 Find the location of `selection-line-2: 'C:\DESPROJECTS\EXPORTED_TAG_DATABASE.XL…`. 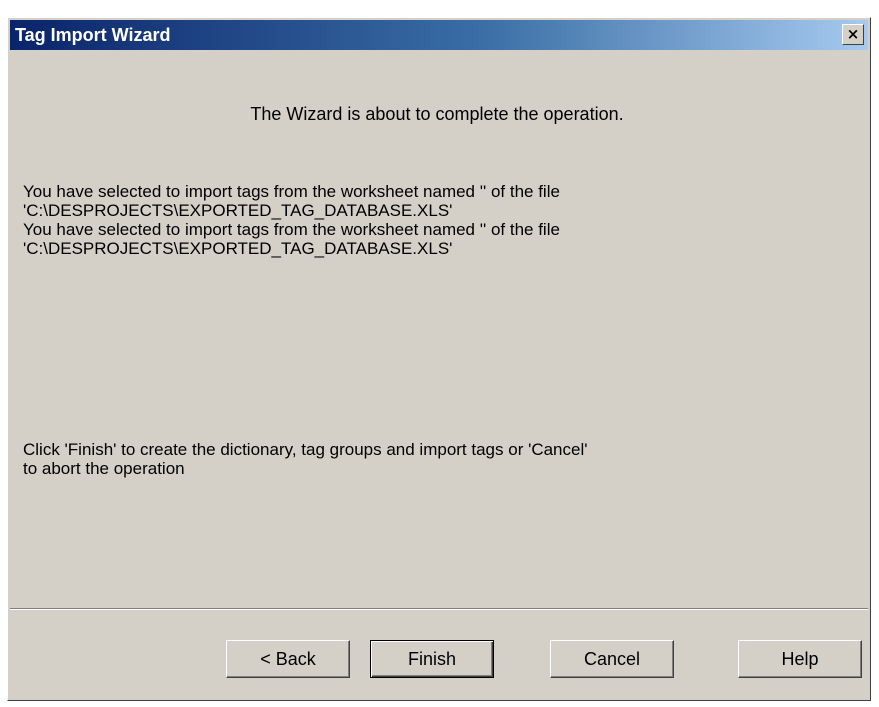

selection-line-2: 'C:\DESPROJECTS\EXPORTED_TAG_DATABASE.XL… is located at coordinates (238, 210).